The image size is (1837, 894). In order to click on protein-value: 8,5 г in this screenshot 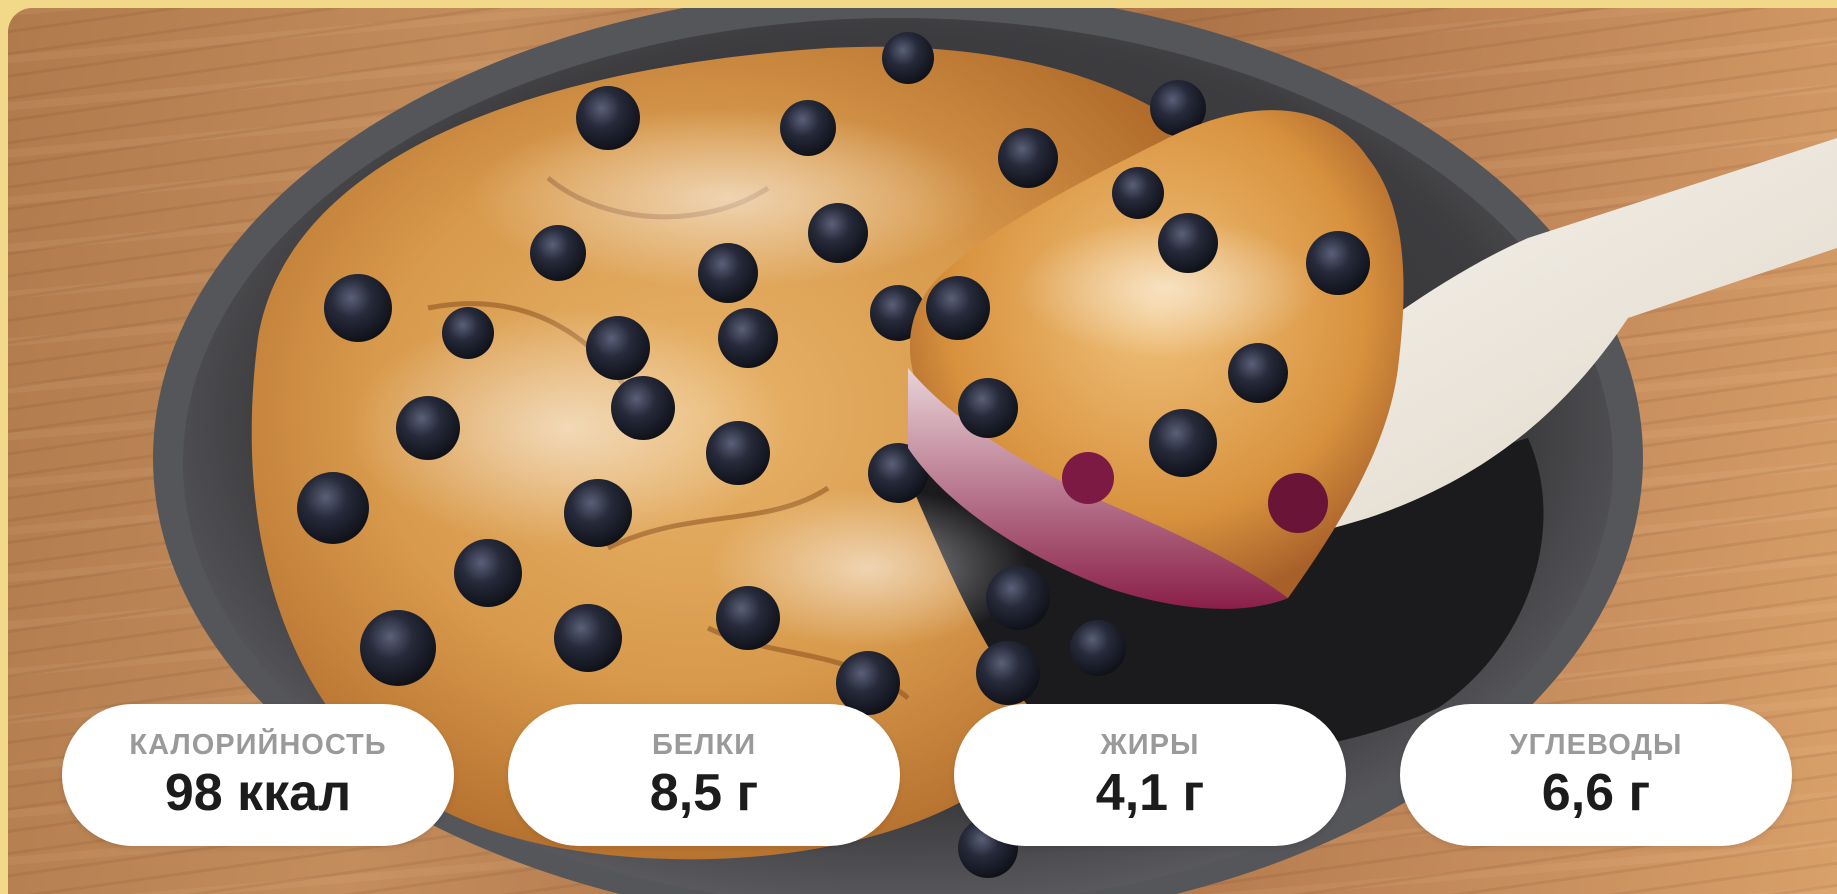, I will do `click(704, 793)`.